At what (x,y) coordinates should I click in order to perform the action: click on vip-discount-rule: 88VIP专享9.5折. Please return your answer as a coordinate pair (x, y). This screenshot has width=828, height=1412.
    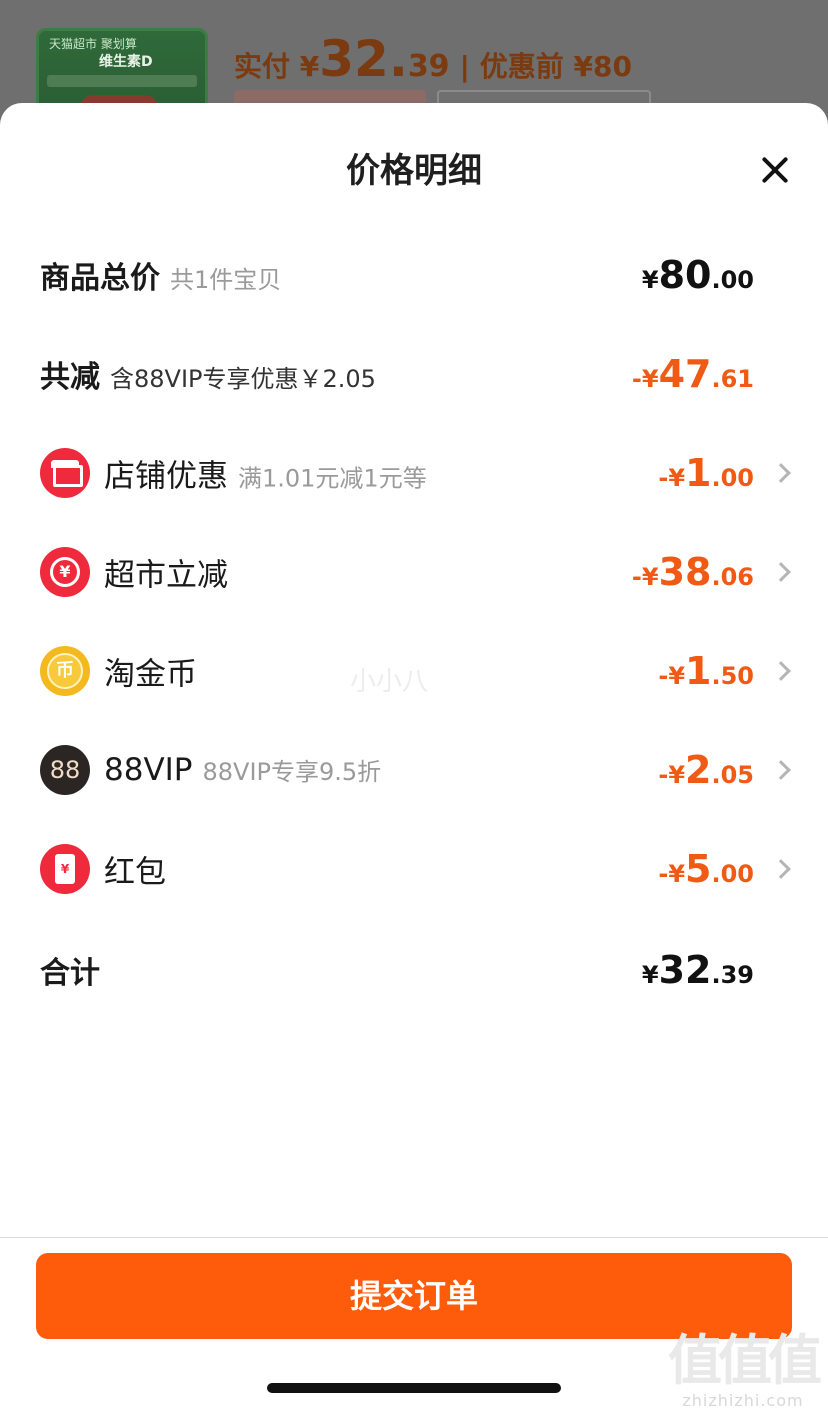
    Looking at the image, I should click on (292, 772).